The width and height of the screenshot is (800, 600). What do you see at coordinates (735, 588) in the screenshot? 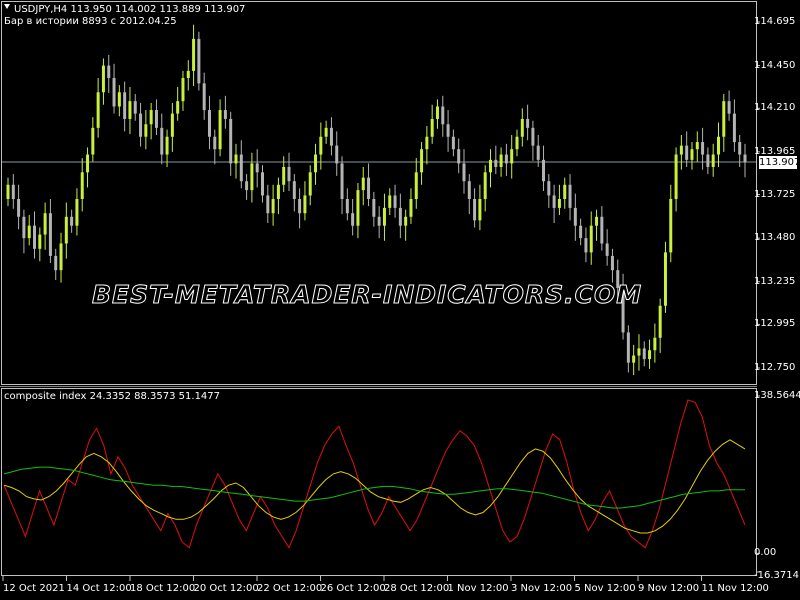
I see `time-axis-label: 11 Nov 12:00` at bounding box center [735, 588].